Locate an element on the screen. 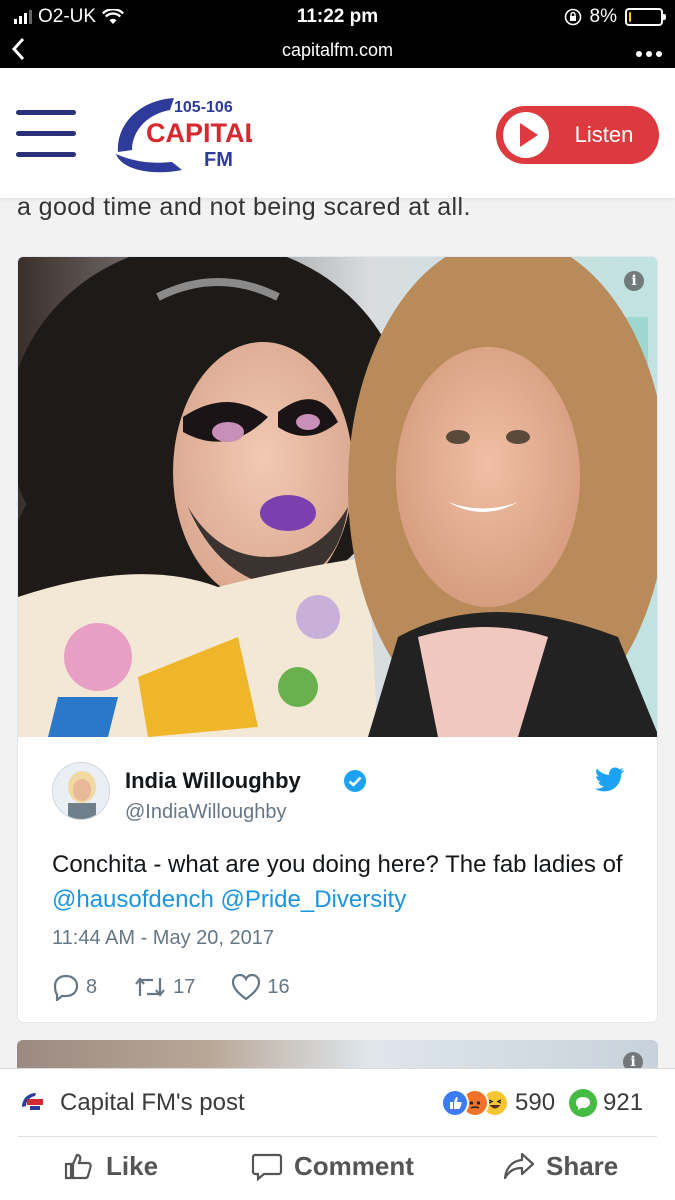 The height and width of the screenshot is (1200, 675). svg-text: CAPITAL is located at coordinates (199, 133).